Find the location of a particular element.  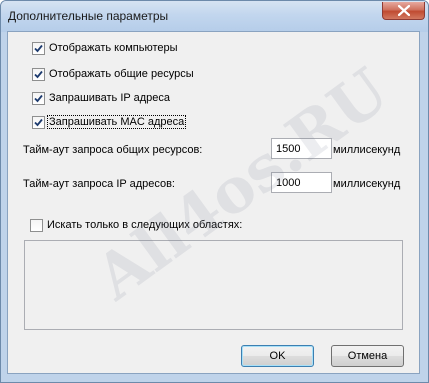

shares-timeout-unit: миллисекунд is located at coordinates (367, 150).